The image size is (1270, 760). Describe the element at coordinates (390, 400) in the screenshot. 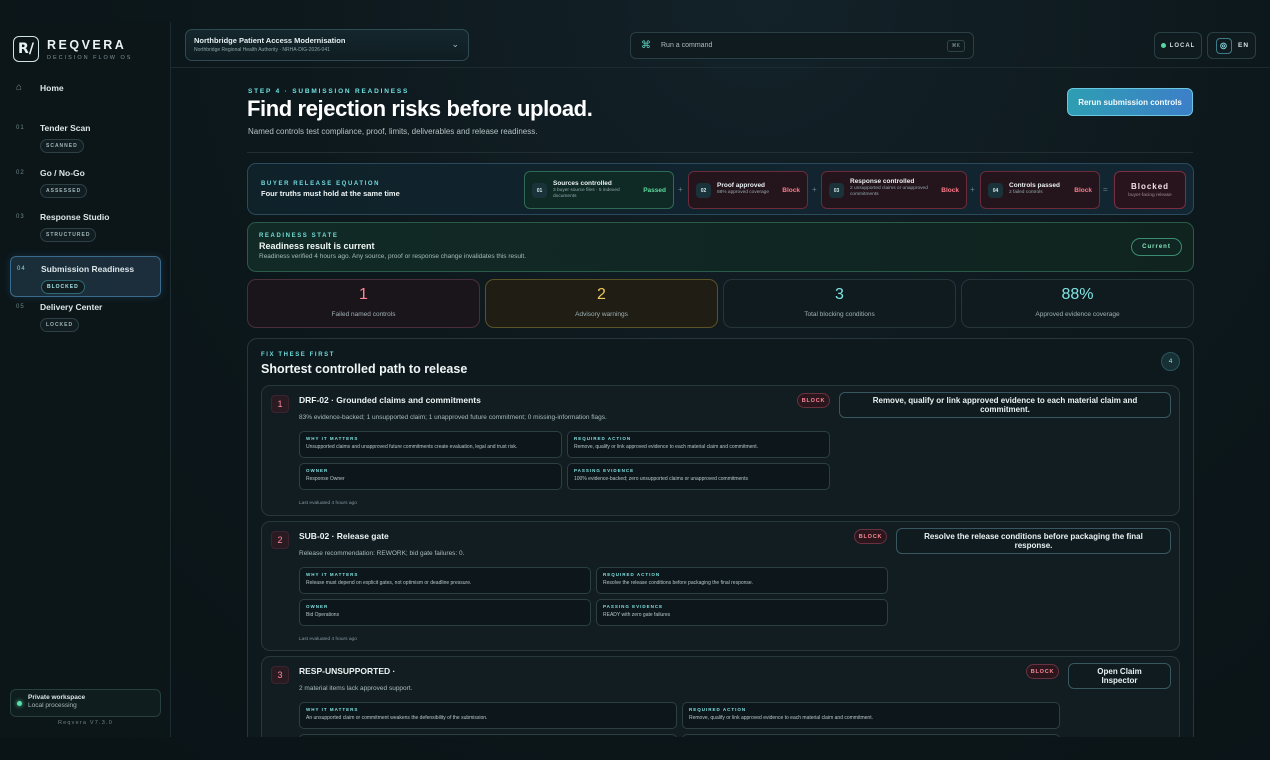

I see `item-title: DRF-02 · Grounded claims and commitments` at that location.